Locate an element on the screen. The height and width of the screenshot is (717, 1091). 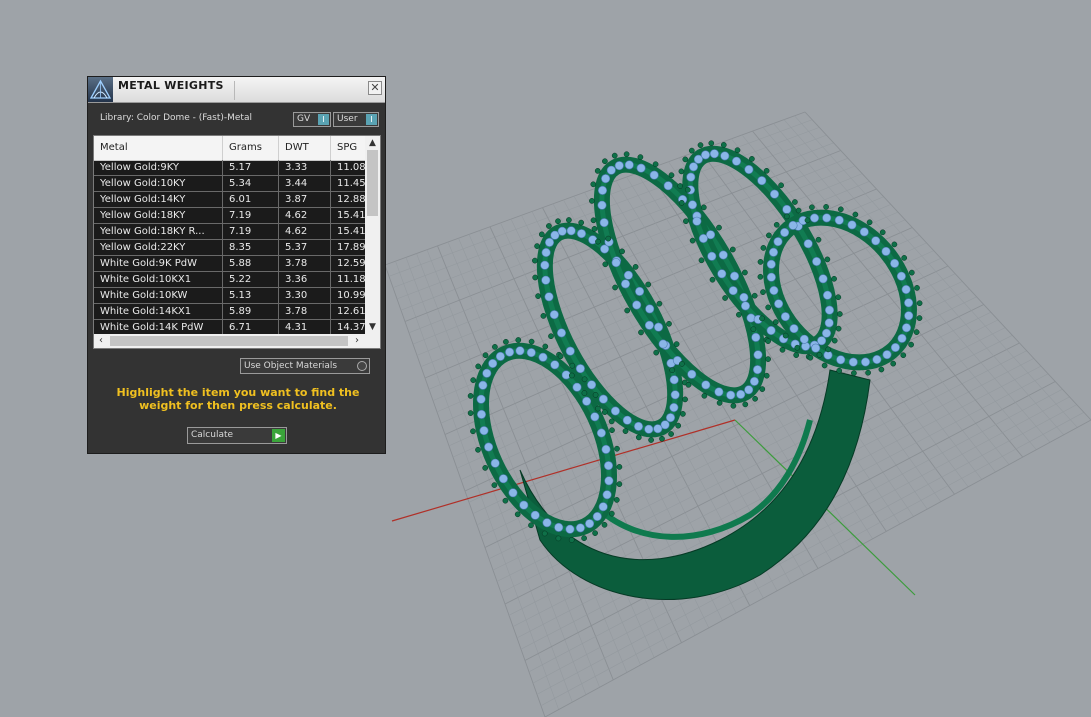
column-header-grams: Grams is located at coordinates (251, 148).